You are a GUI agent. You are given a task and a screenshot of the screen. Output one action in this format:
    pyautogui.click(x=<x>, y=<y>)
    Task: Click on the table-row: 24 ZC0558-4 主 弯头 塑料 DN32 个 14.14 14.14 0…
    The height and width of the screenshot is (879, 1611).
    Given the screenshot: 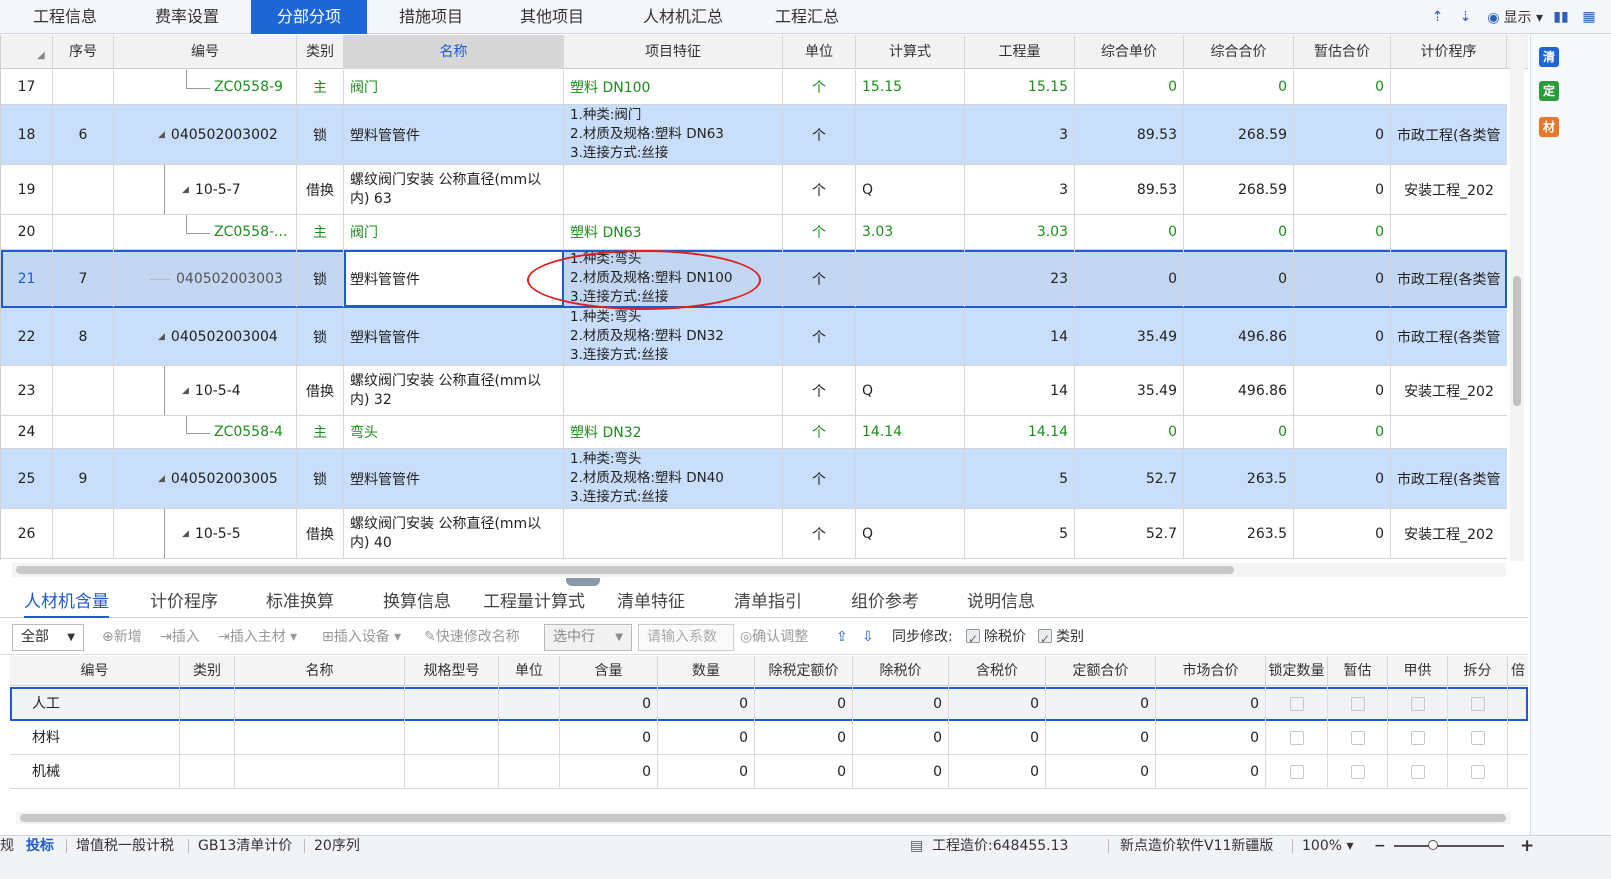 What is the action you would take?
    pyautogui.click(x=754, y=432)
    